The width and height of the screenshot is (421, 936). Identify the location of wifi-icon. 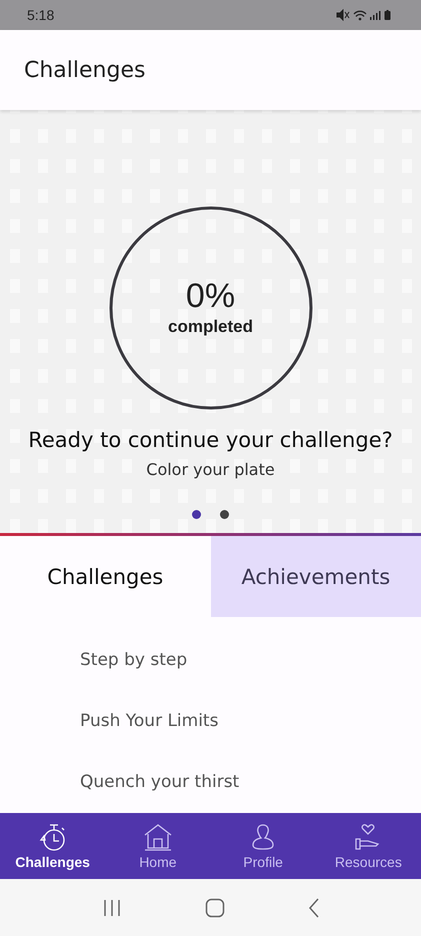
(360, 15).